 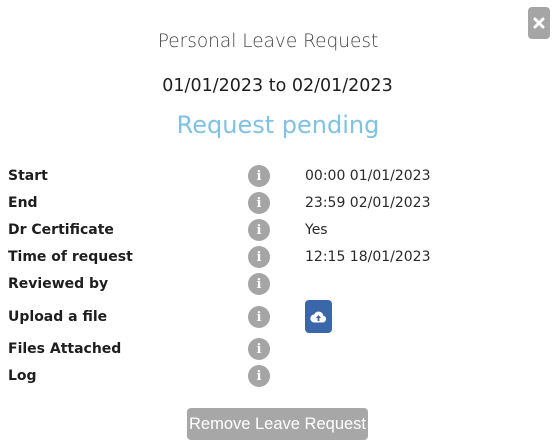 What do you see at coordinates (368, 176) in the screenshot?
I see `start-value: 00:00 01/01/2023` at bounding box center [368, 176].